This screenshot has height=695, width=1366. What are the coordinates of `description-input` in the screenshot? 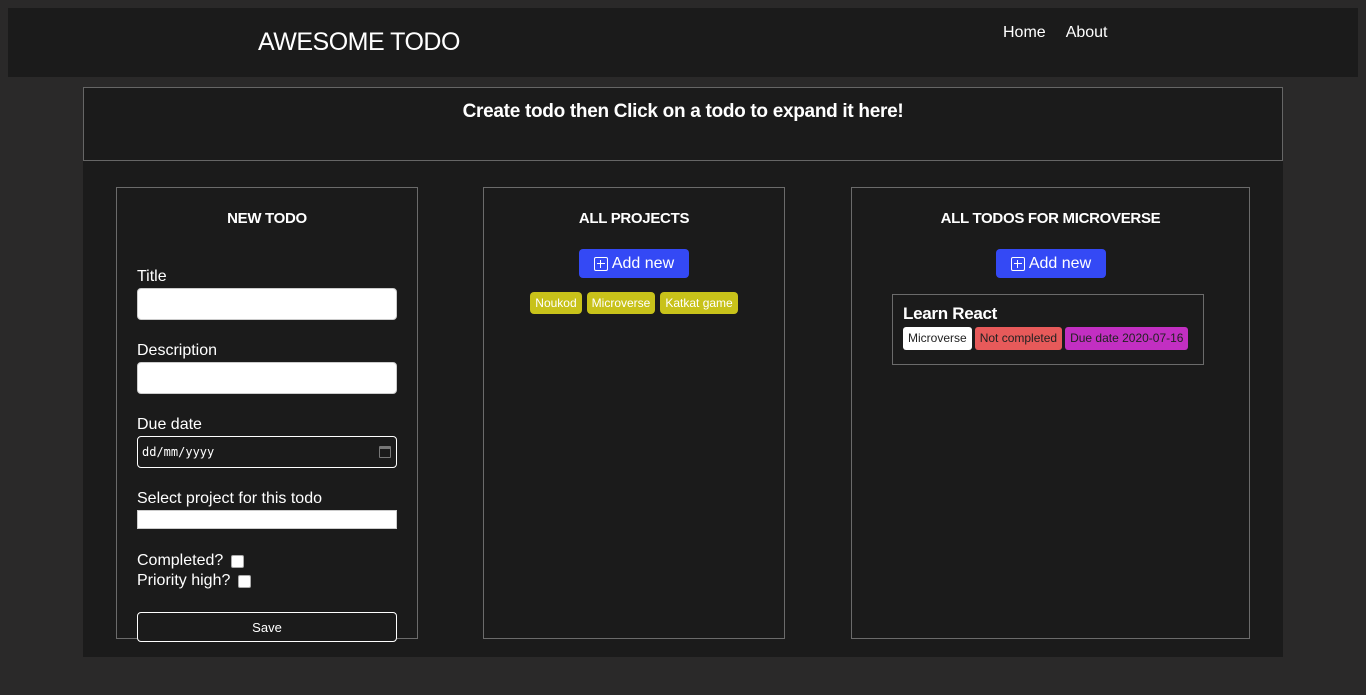 It's located at (267, 378).